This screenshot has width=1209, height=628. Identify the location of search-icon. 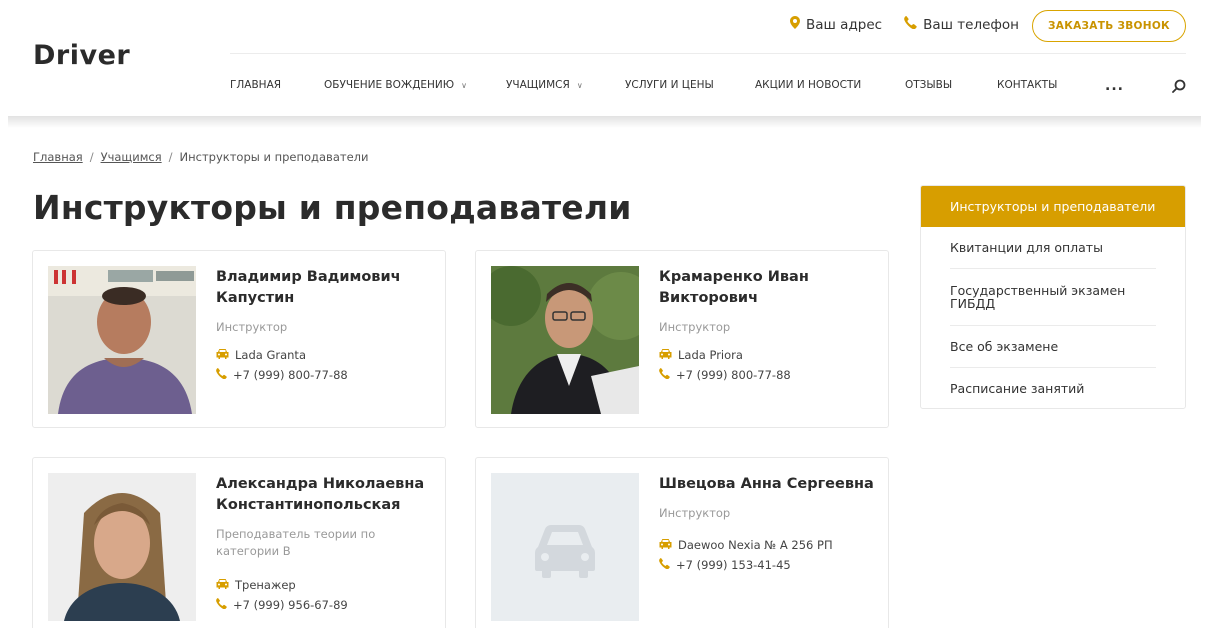
(1179, 87).